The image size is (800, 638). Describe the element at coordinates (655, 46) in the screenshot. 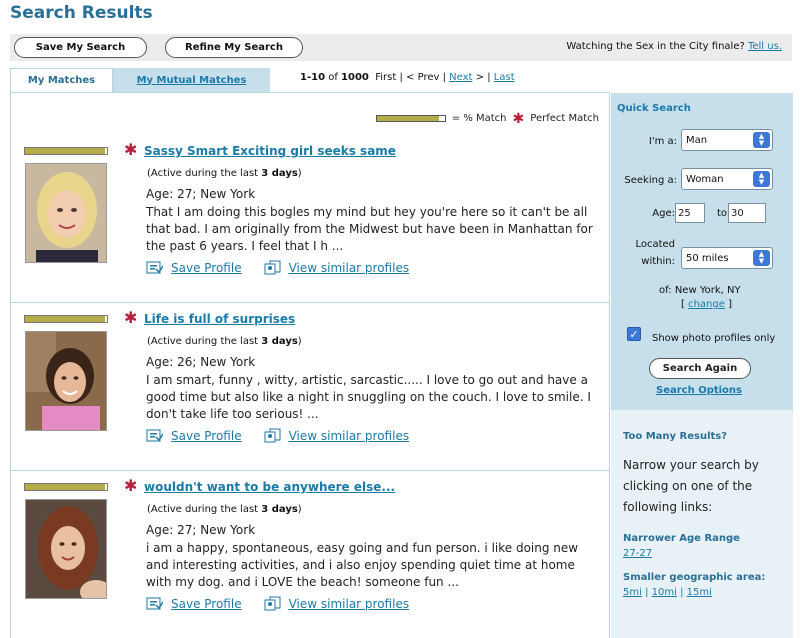

I see `promo-question: Watching the Sex in the City finale?` at that location.